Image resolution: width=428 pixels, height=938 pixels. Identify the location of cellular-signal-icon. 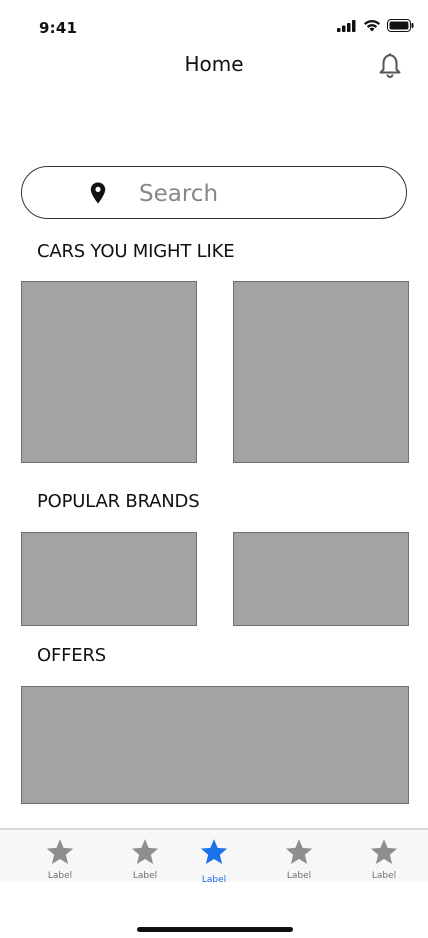
(346, 25).